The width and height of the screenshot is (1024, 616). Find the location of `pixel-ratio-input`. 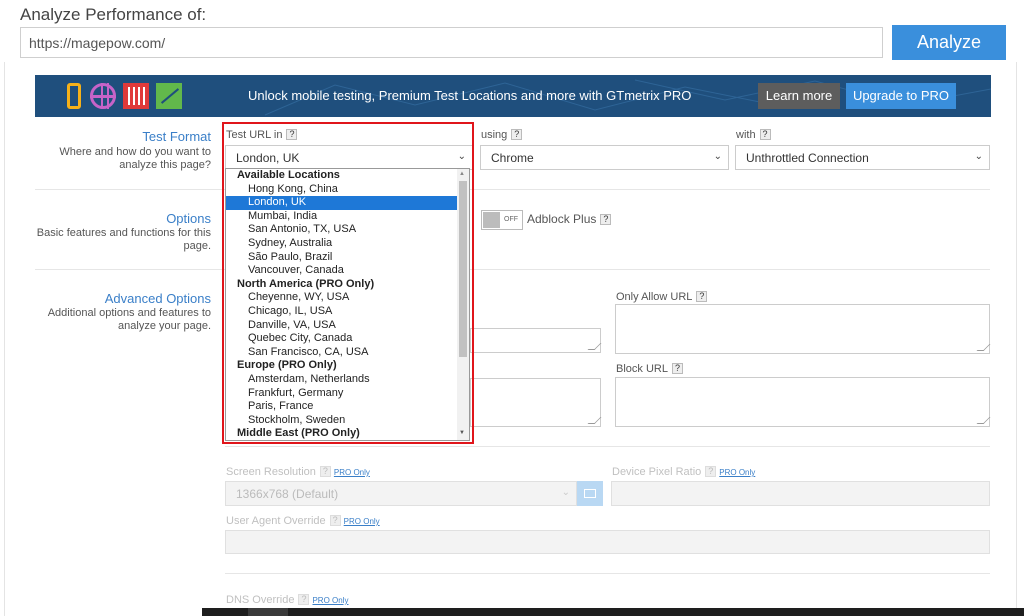

pixel-ratio-input is located at coordinates (800, 493).